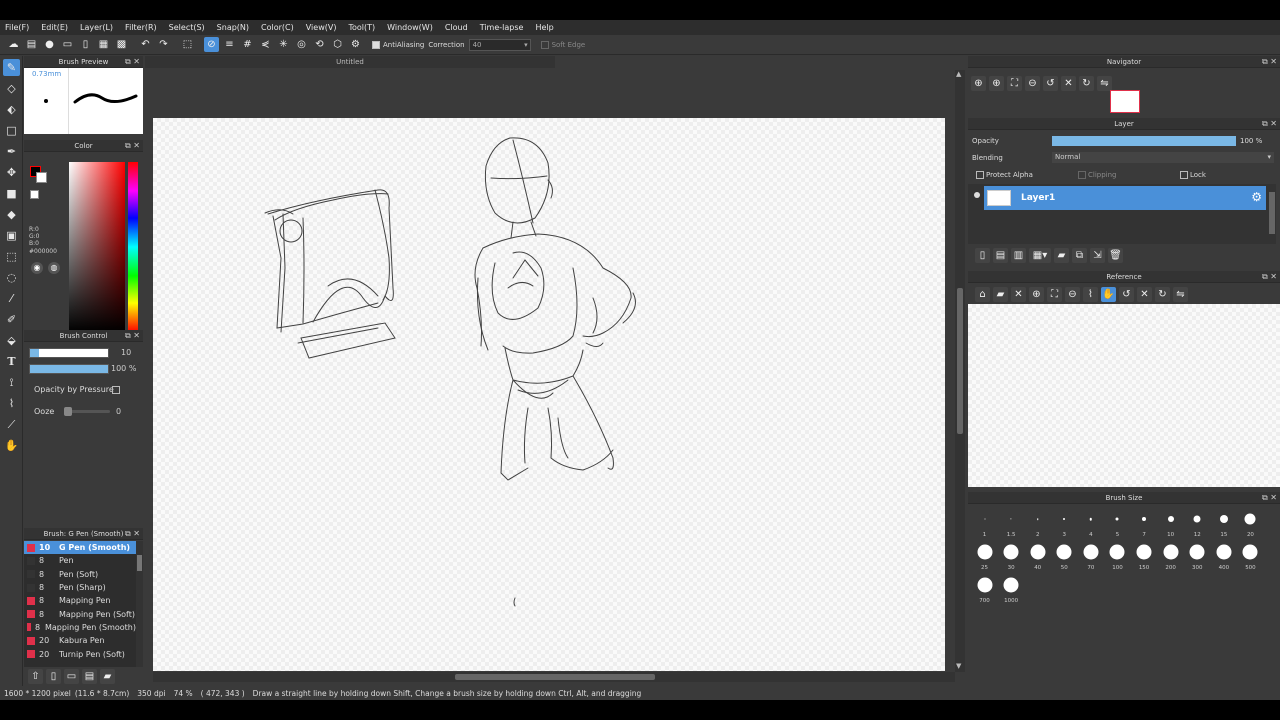 This screenshot has height=720, width=1280. I want to click on reset-icon: ✕, so click(1068, 83).